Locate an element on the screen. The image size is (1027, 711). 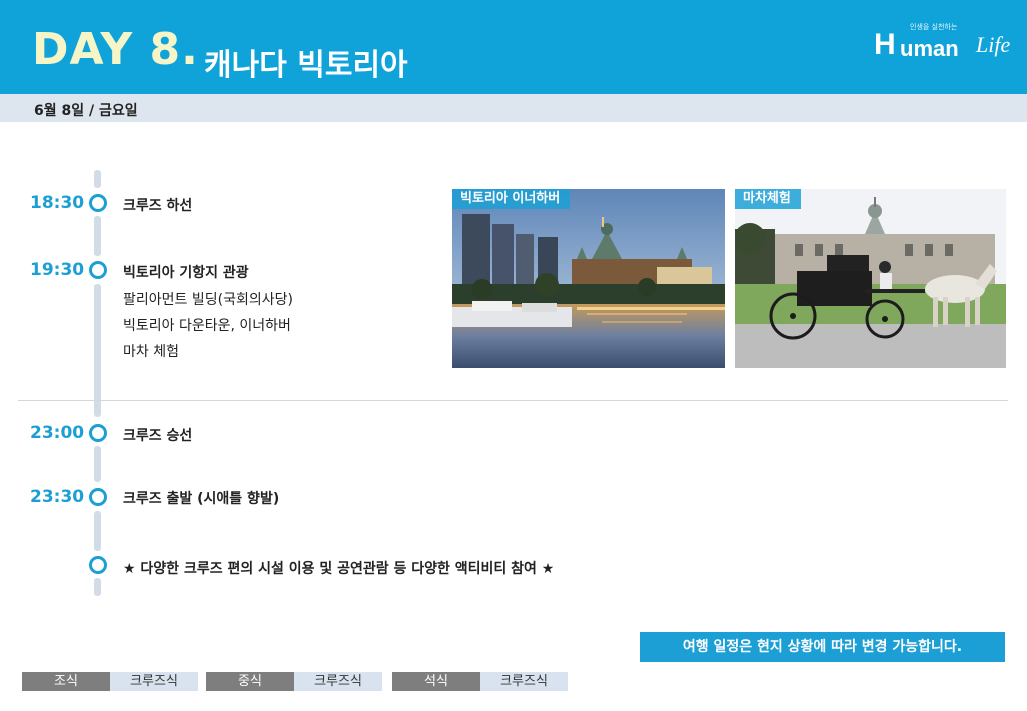
carriage-image is located at coordinates (870, 278).